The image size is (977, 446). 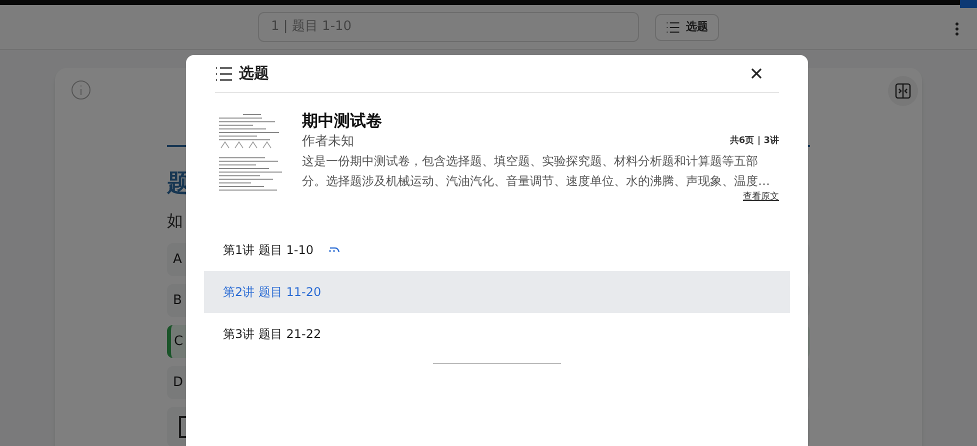 What do you see at coordinates (177, 259) in the screenshot?
I see `option-letter: A` at bounding box center [177, 259].